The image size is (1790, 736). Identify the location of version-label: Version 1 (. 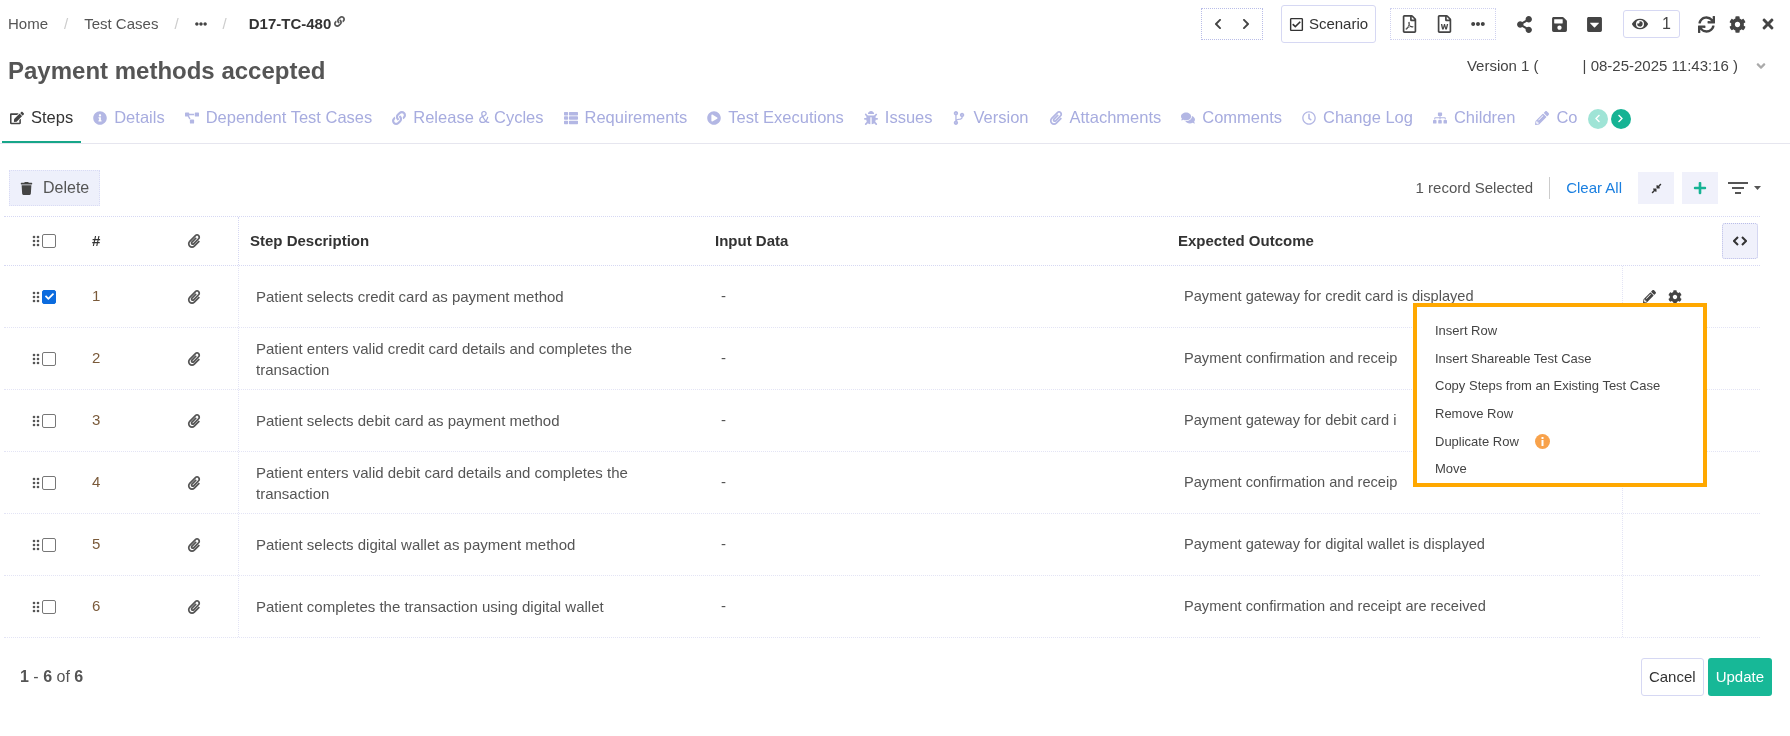
(1502, 65).